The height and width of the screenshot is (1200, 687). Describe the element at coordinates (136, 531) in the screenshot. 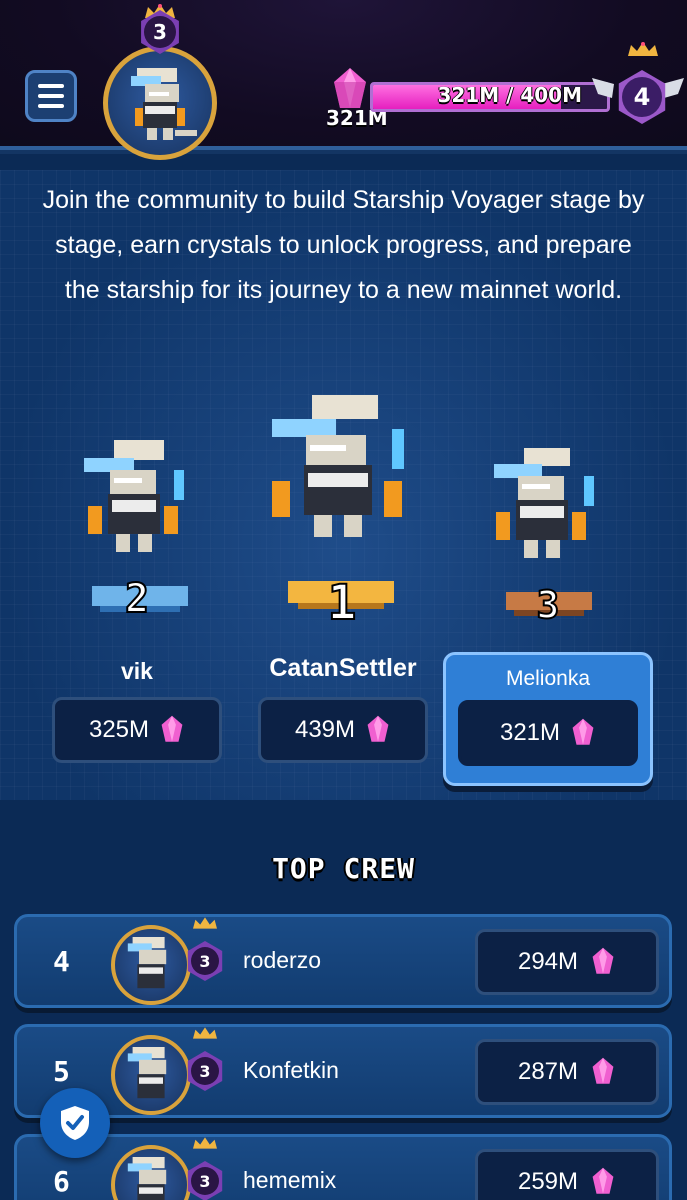

I see `podium-second-character: 2` at that location.